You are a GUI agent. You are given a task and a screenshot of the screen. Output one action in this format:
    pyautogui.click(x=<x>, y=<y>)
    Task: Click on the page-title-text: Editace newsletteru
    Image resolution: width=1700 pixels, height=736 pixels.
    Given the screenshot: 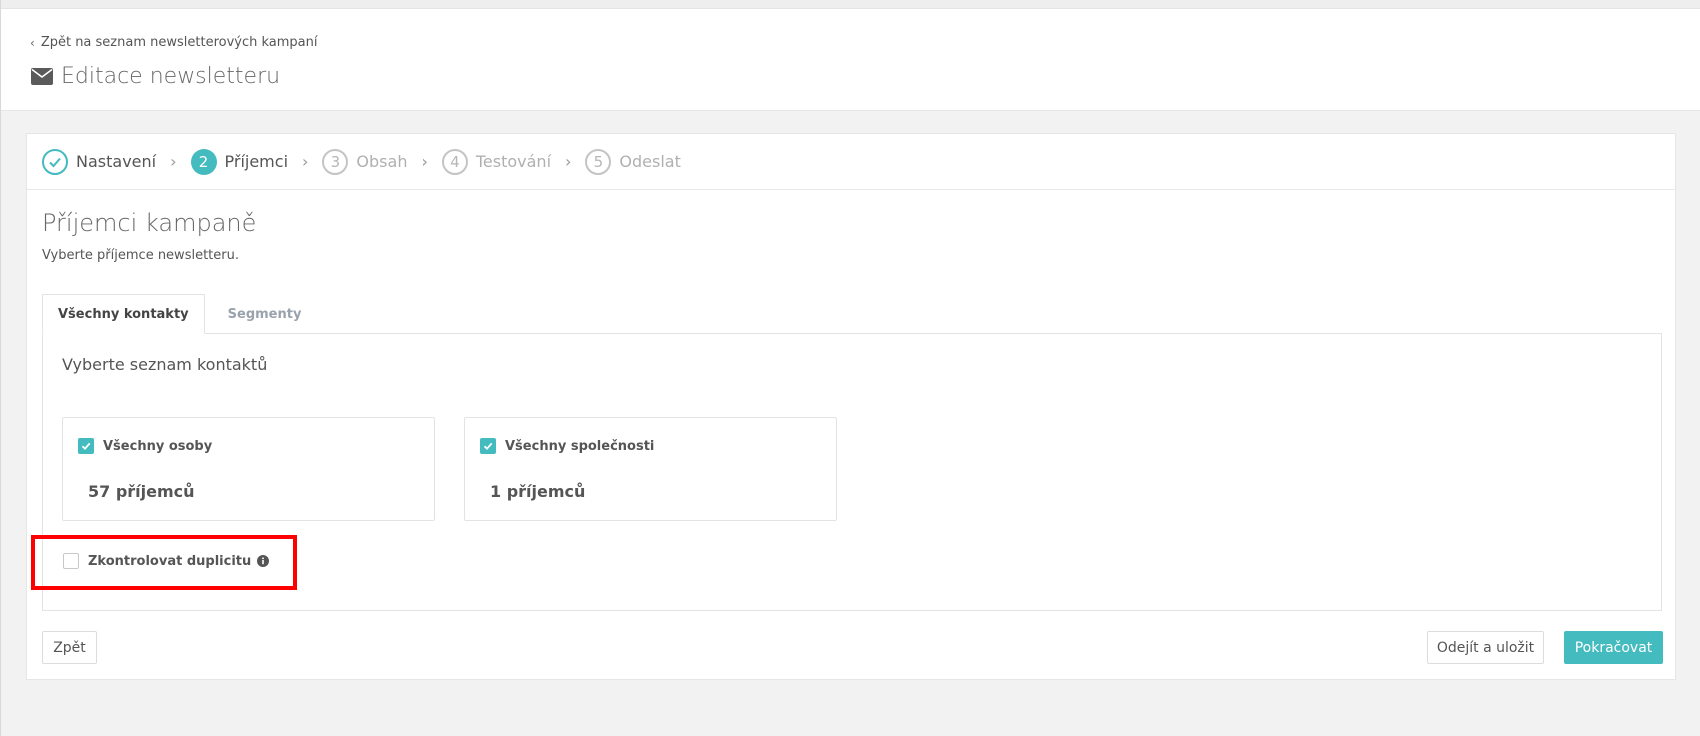 What is the action you would take?
    pyautogui.click(x=171, y=76)
    